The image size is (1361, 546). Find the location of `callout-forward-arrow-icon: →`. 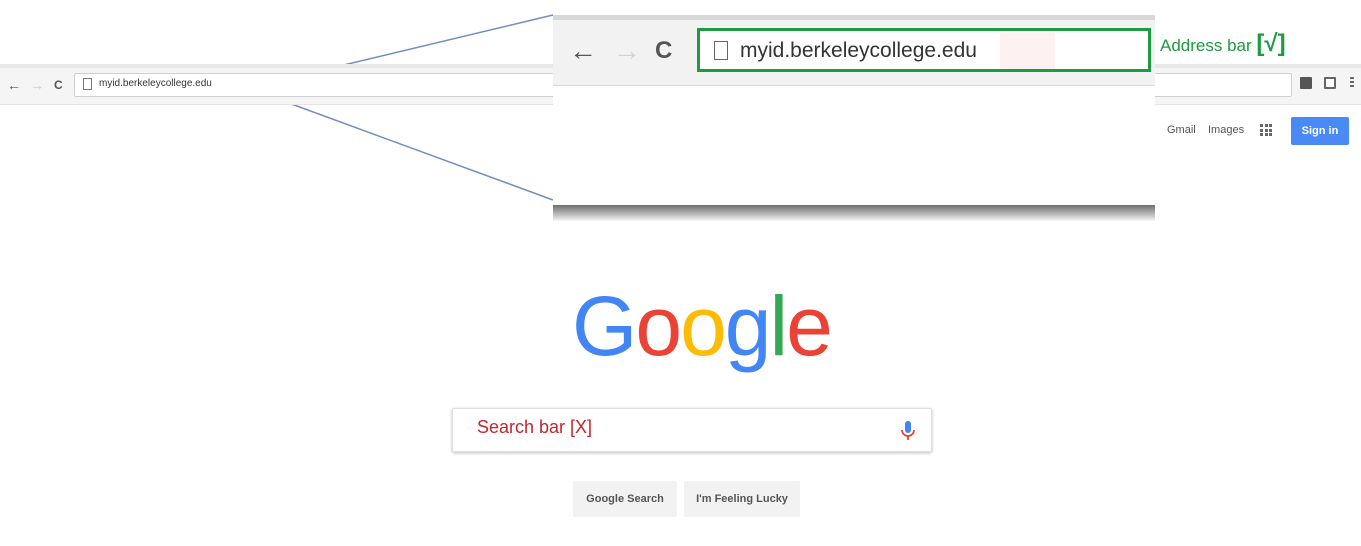

callout-forward-arrow-icon: → is located at coordinates (627, 50).